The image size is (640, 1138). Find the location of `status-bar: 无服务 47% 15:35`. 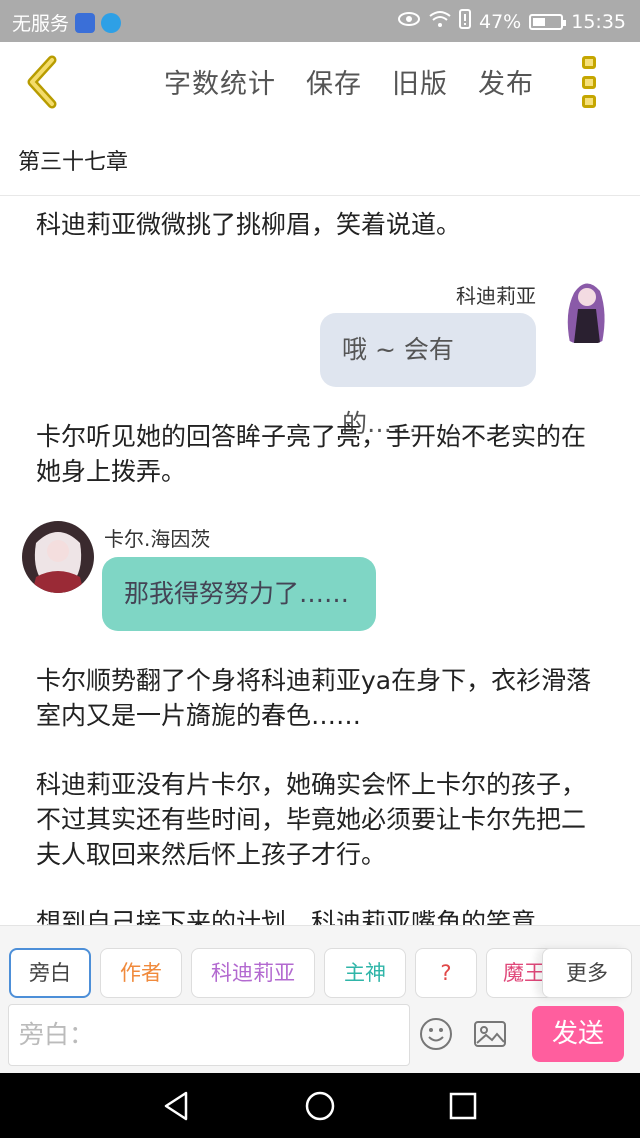

status-bar: 无服务 47% 15:35 is located at coordinates (320, 21).